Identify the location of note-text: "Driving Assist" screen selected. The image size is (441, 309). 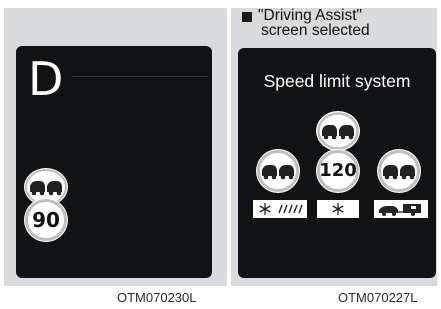
(314, 23).